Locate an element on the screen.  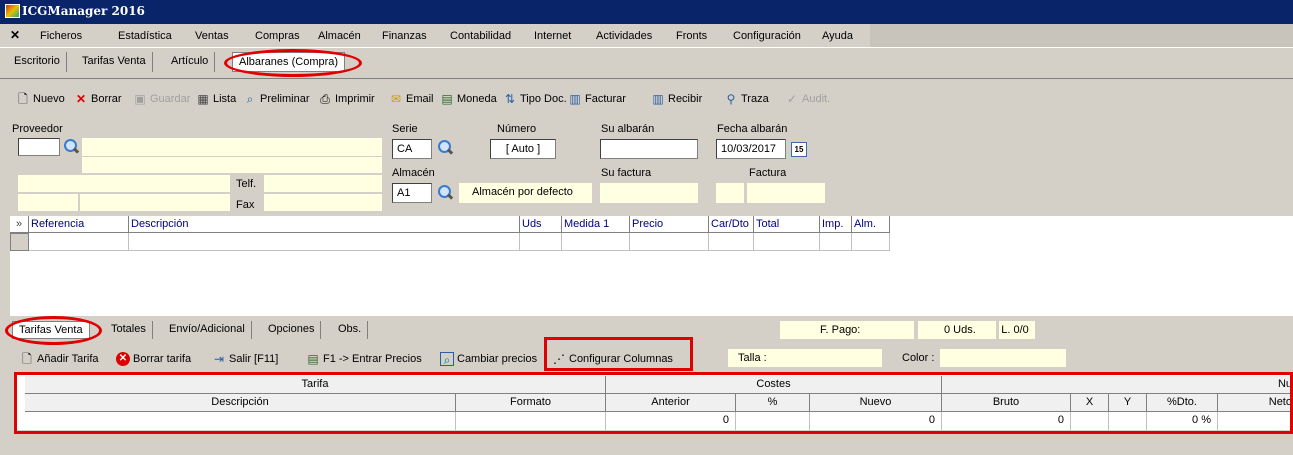
exit-icon: ⇥ is located at coordinates (219, 359).